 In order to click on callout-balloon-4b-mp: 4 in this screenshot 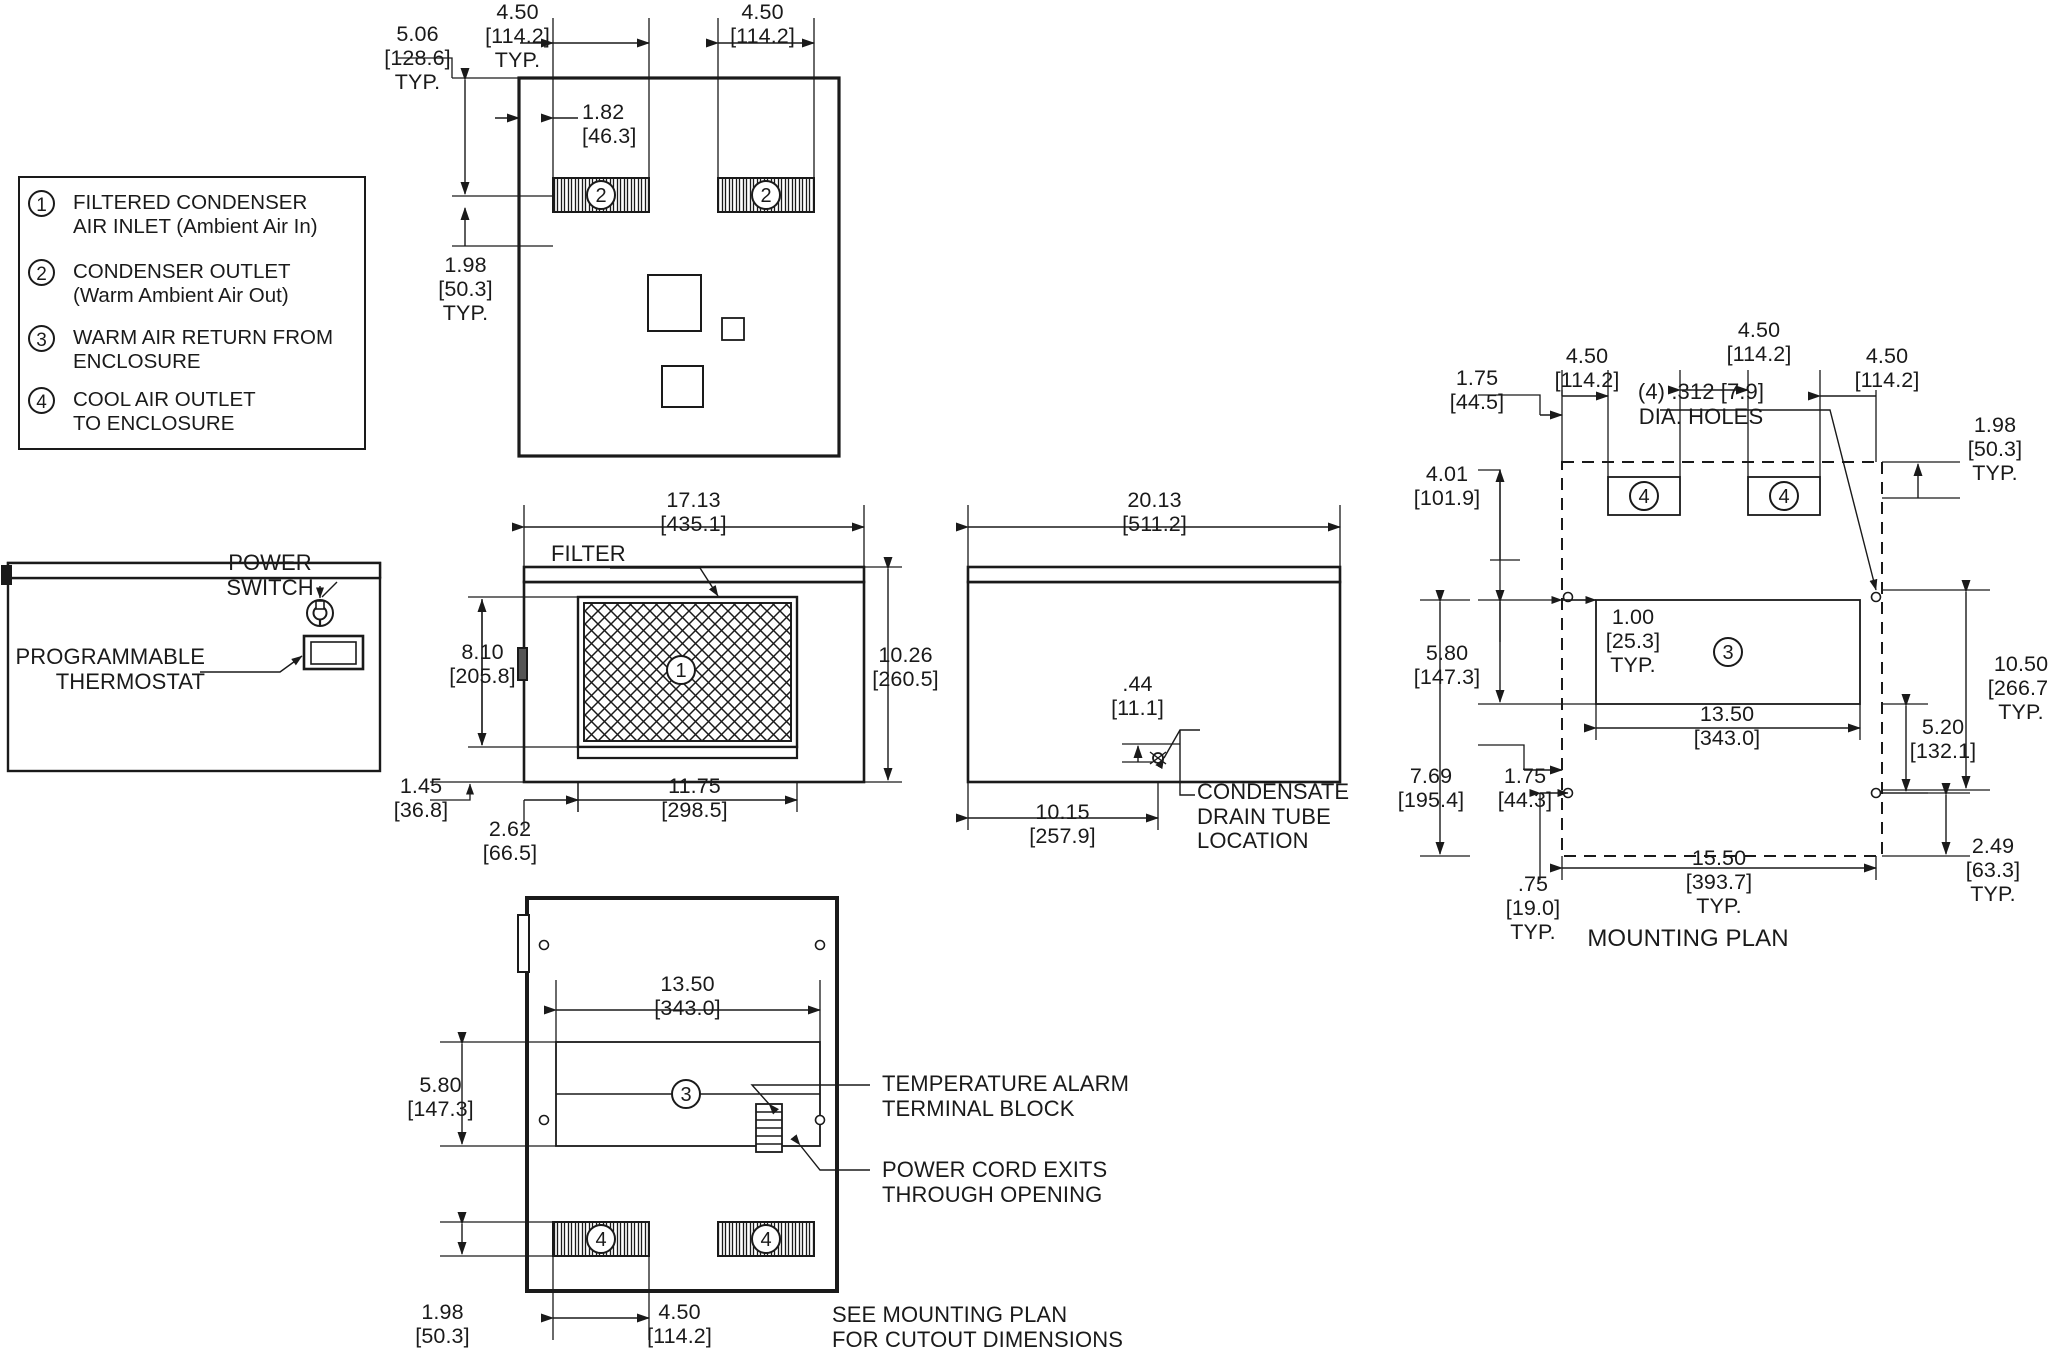, I will do `click(1784, 496)`.